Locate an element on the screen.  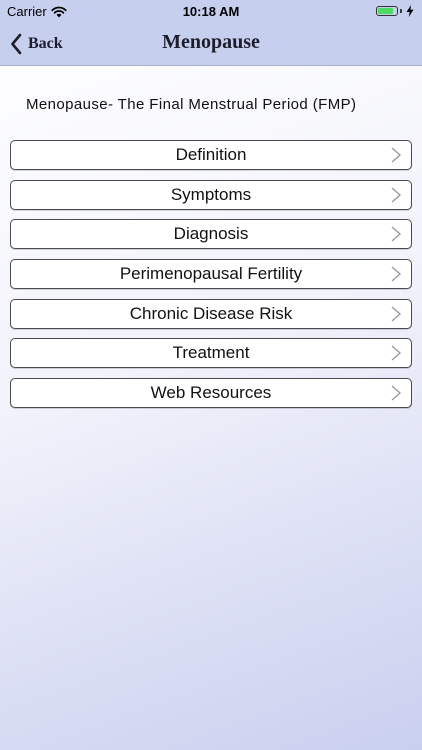
navigation-bar: Carrier 10:18 AM Back Menopause is located at coordinates (211, 33).